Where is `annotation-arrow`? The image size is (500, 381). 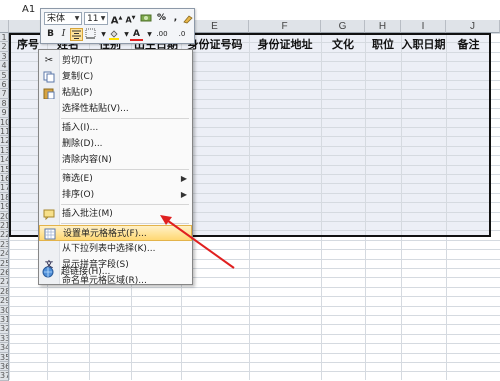 annotation-arrow is located at coordinates (197, 242).